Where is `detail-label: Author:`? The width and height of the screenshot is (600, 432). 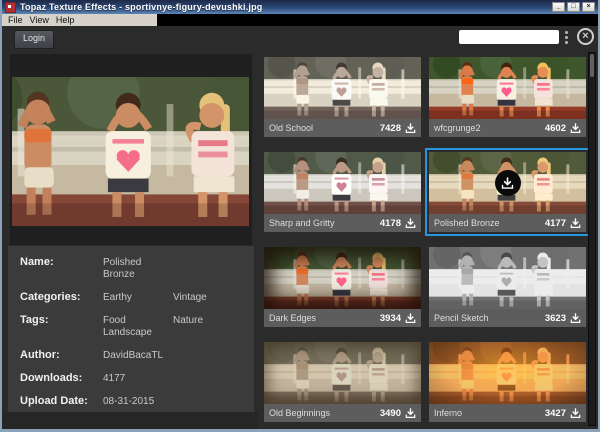
detail-label: Author: is located at coordinates (40, 355).